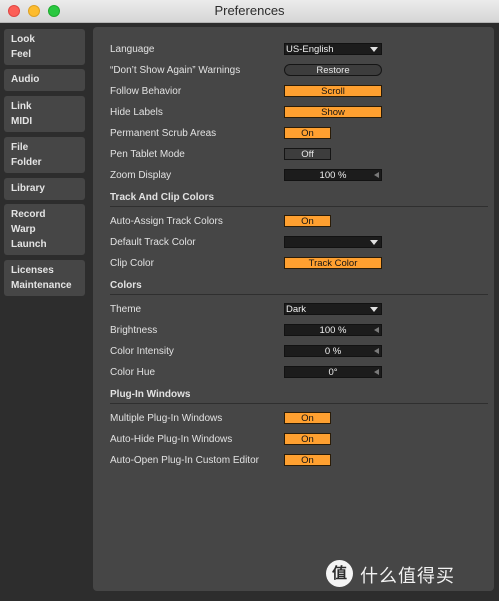 Image resolution: width=499 pixels, height=601 pixels. I want to click on auto-open-editor-toggle: On, so click(307, 460).